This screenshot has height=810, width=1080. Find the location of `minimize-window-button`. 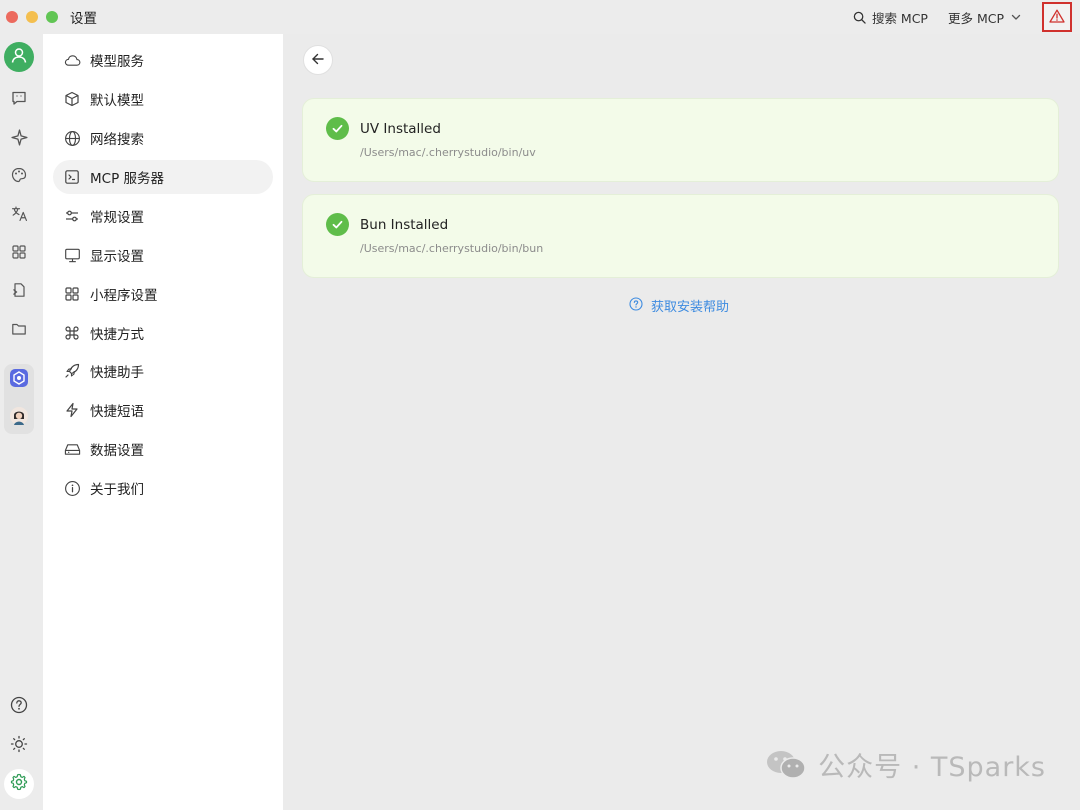

minimize-window-button is located at coordinates (32, 17).